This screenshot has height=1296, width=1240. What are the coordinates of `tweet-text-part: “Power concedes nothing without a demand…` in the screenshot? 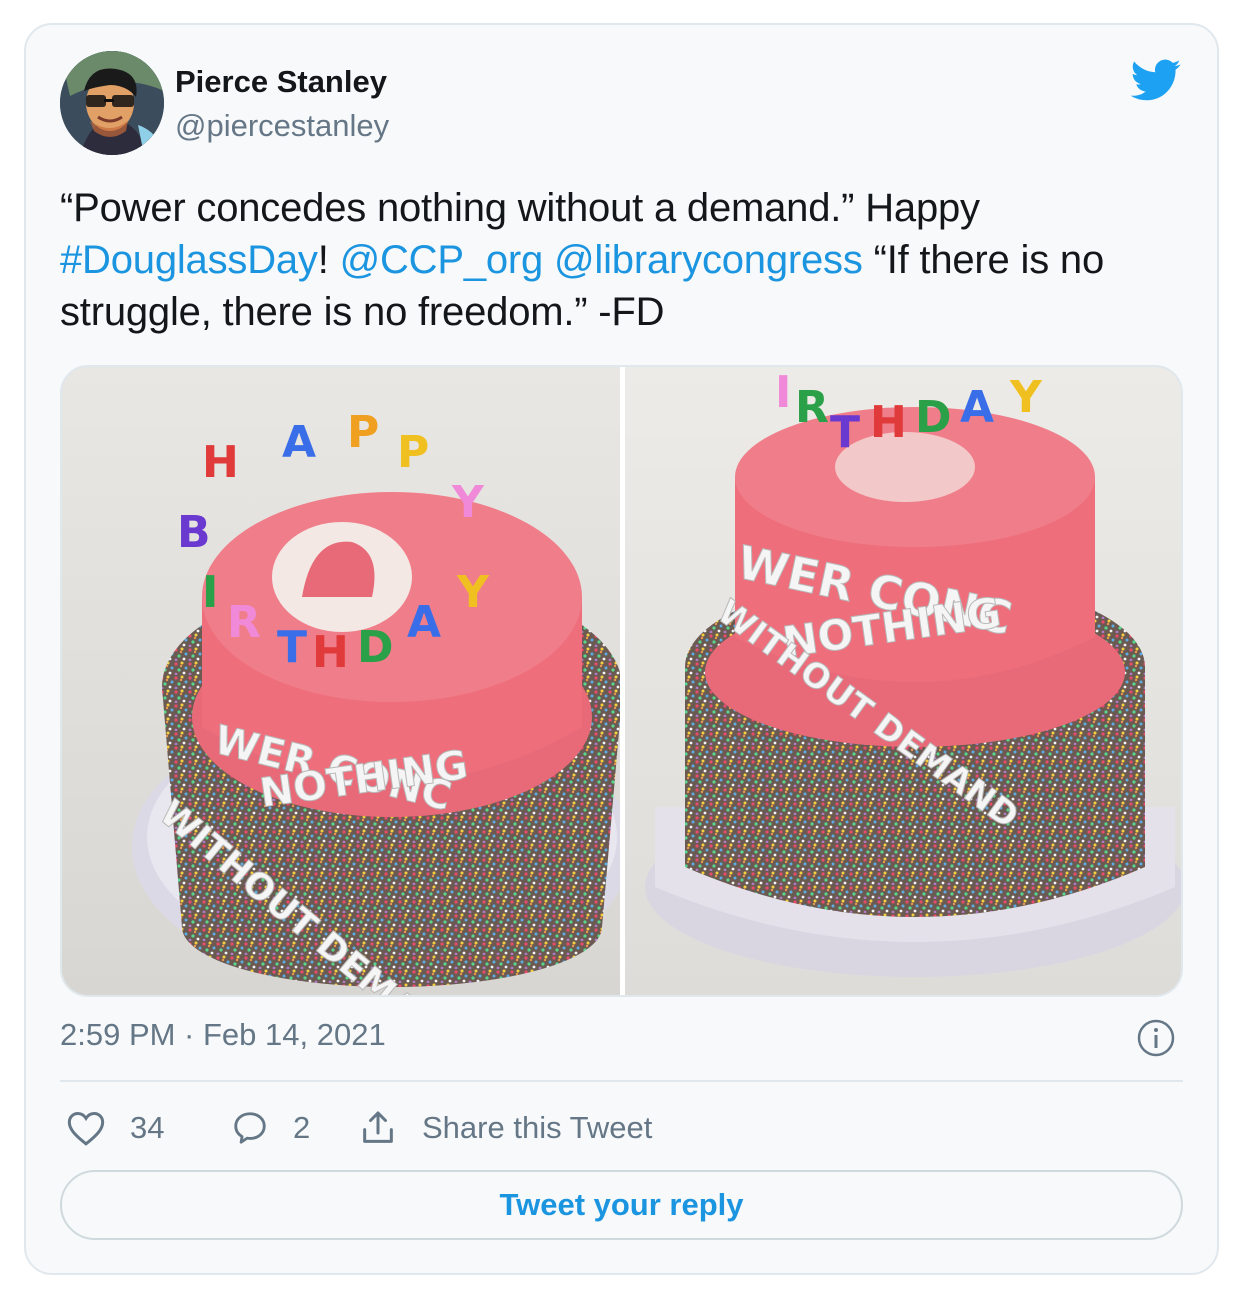 It's located at (520, 208).